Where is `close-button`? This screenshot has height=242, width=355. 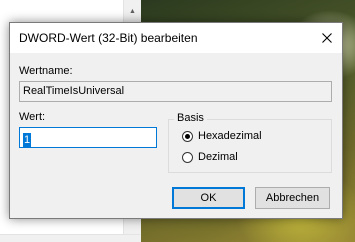
close-button is located at coordinates (327, 38).